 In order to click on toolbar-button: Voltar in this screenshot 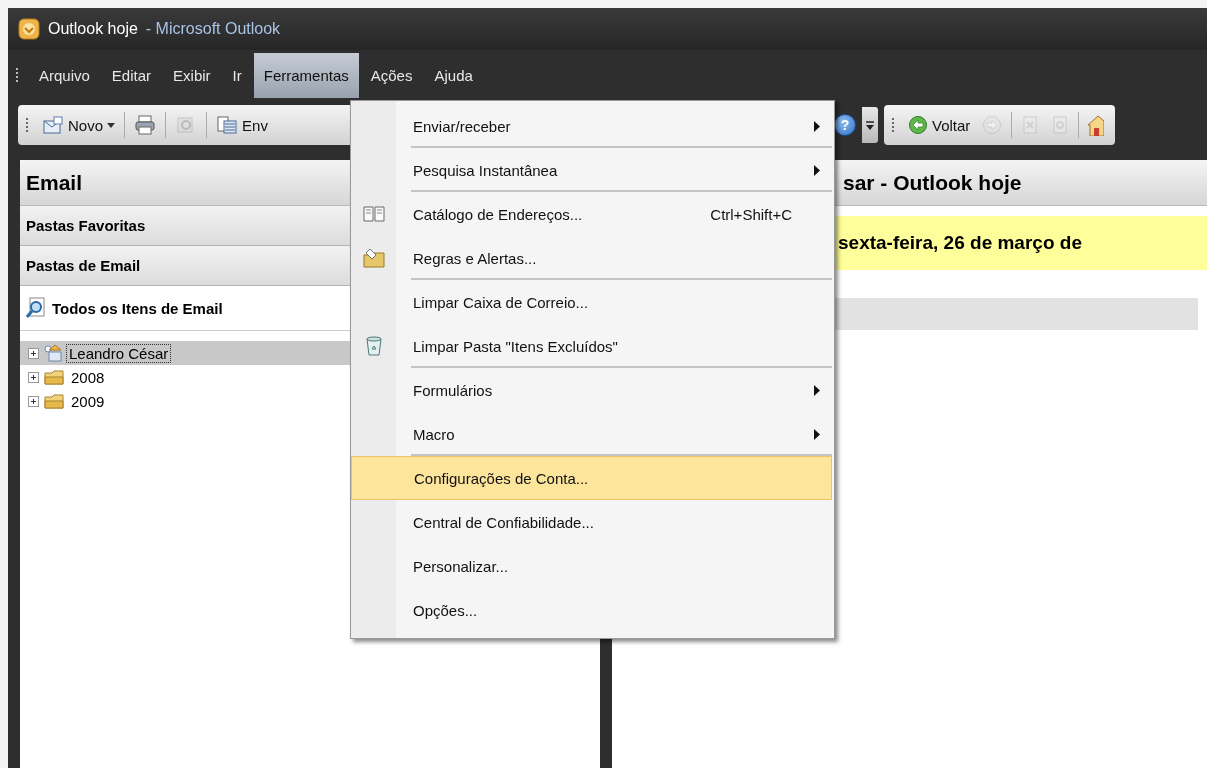, I will do `click(939, 125)`.